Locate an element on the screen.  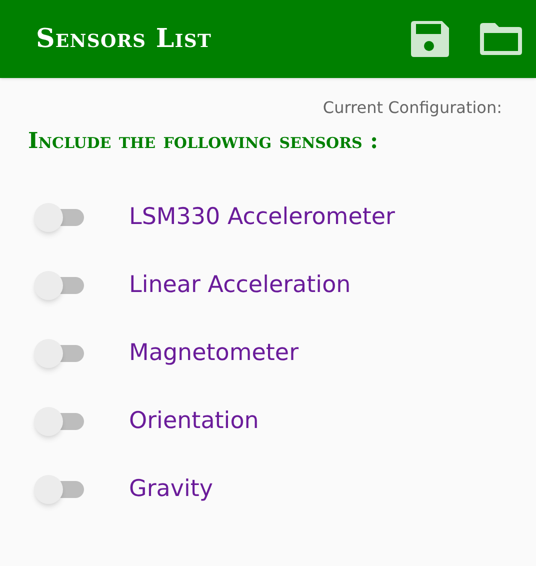
sensor-label: Gravity is located at coordinates (171, 489).